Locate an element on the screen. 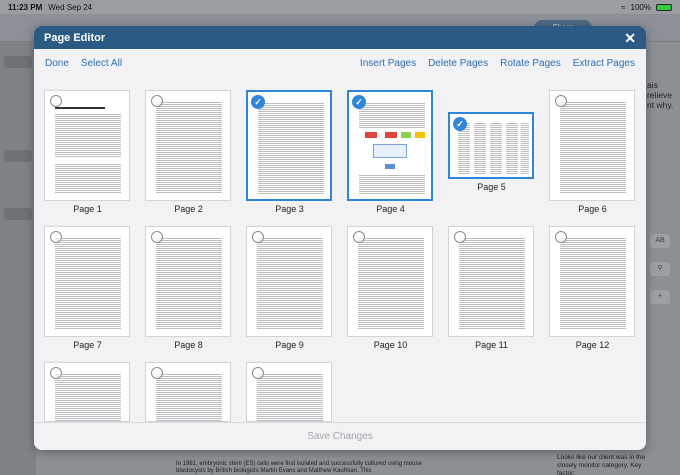  delete-pages-button: Delete Pages is located at coordinates (458, 63).